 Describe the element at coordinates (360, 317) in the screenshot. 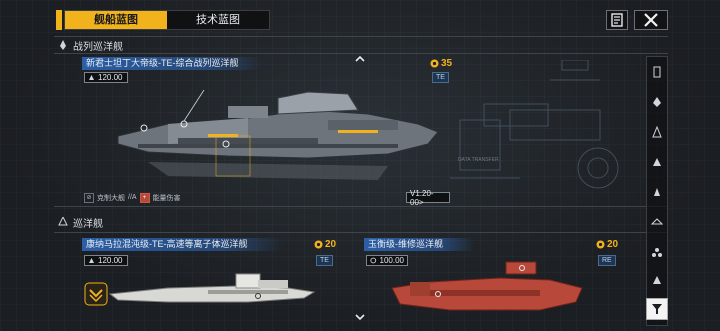

I see `chevron-down-icon` at that location.